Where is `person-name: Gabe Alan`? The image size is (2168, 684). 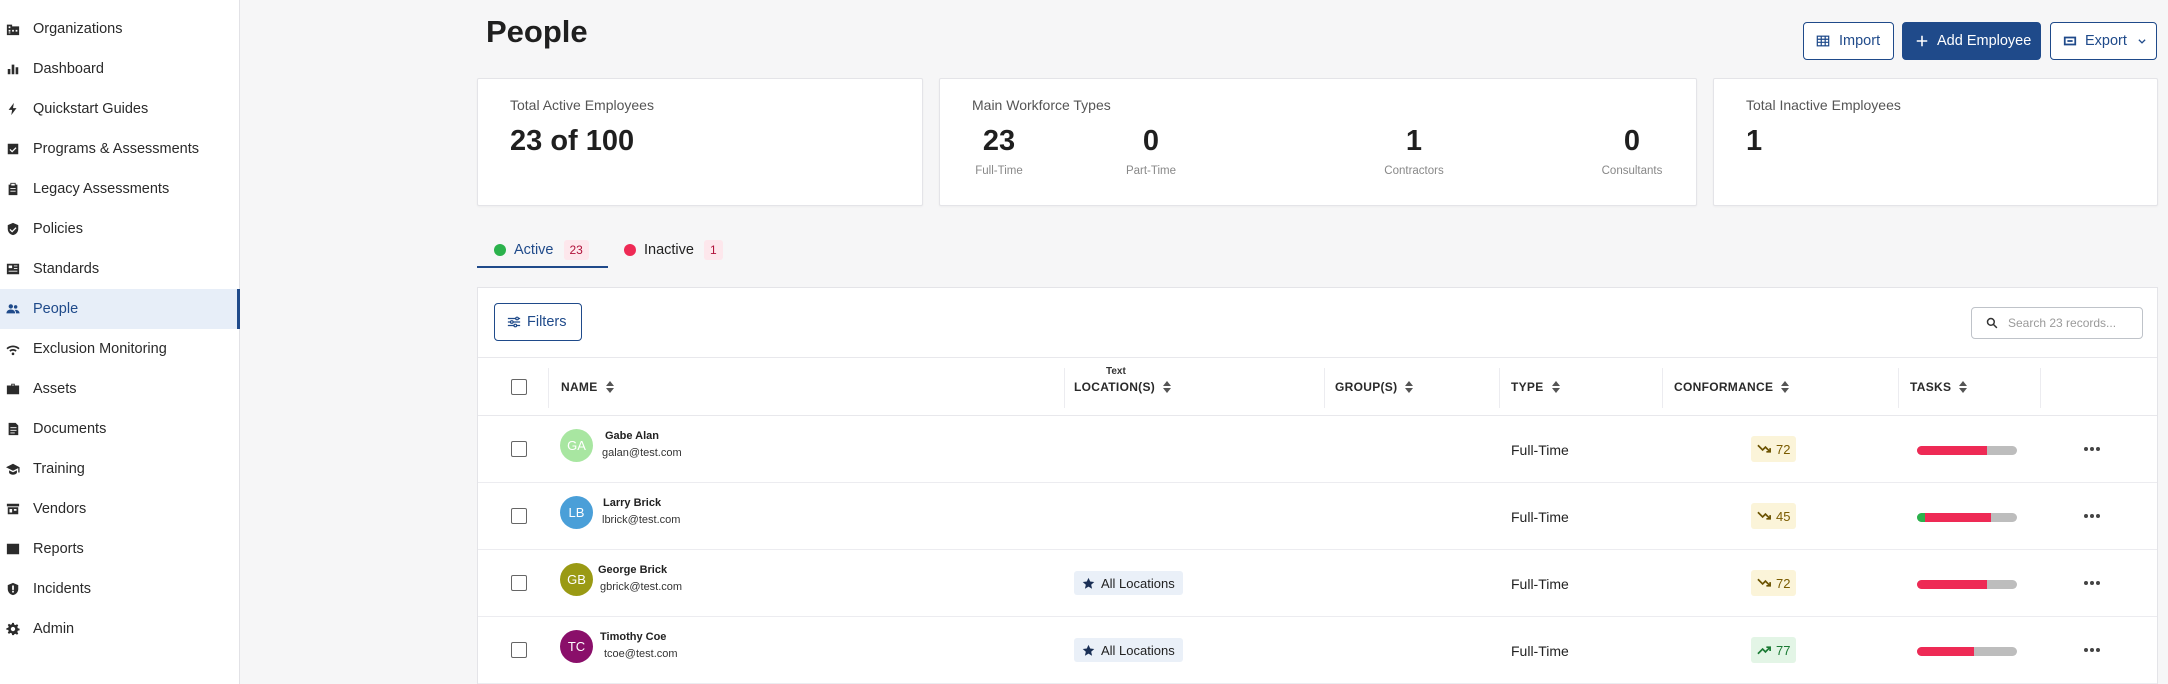 person-name: Gabe Alan is located at coordinates (632, 436).